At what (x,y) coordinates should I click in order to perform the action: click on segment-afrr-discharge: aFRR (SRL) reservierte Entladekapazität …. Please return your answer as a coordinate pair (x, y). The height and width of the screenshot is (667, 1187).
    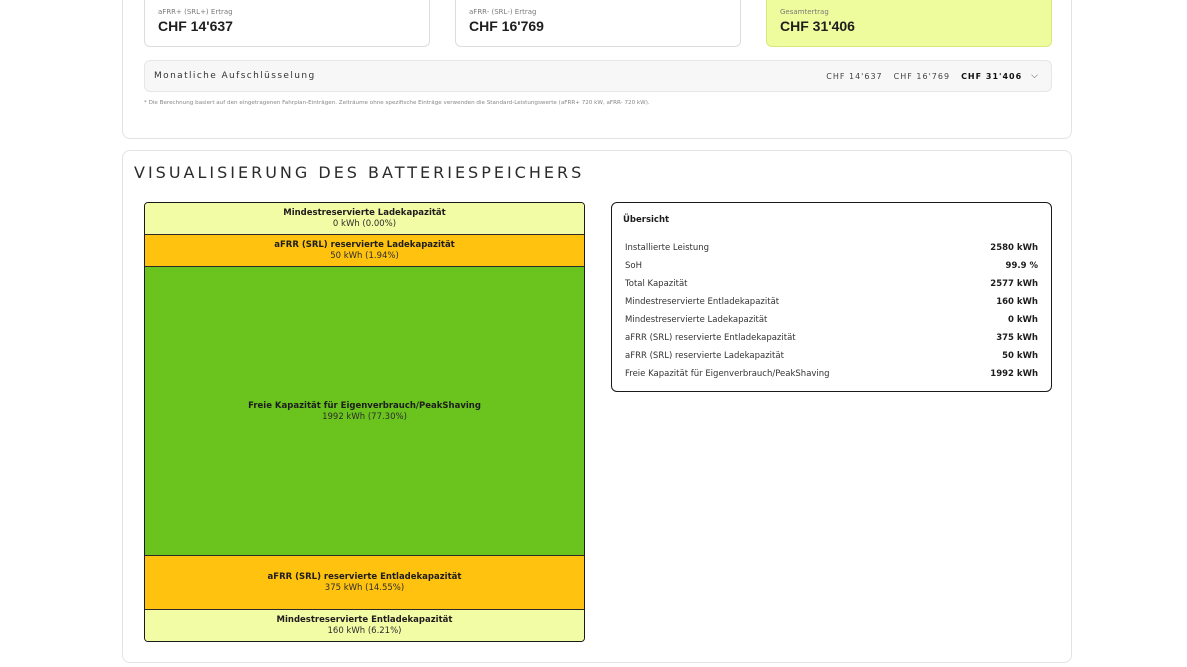
    Looking at the image, I should click on (364, 583).